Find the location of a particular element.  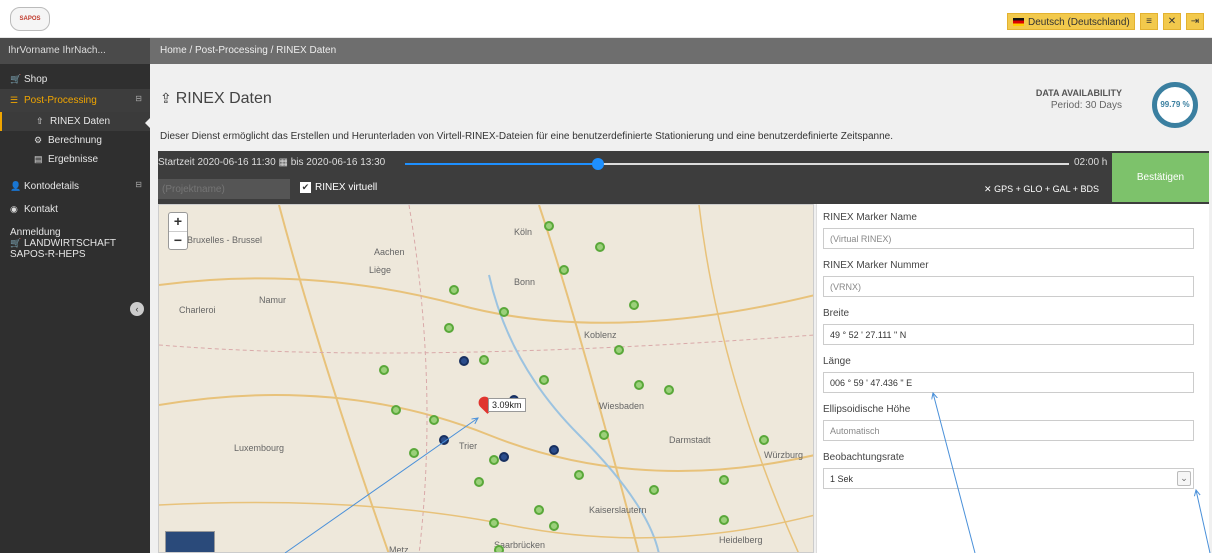

logout-icon: ⇥ is located at coordinates (1195, 21).